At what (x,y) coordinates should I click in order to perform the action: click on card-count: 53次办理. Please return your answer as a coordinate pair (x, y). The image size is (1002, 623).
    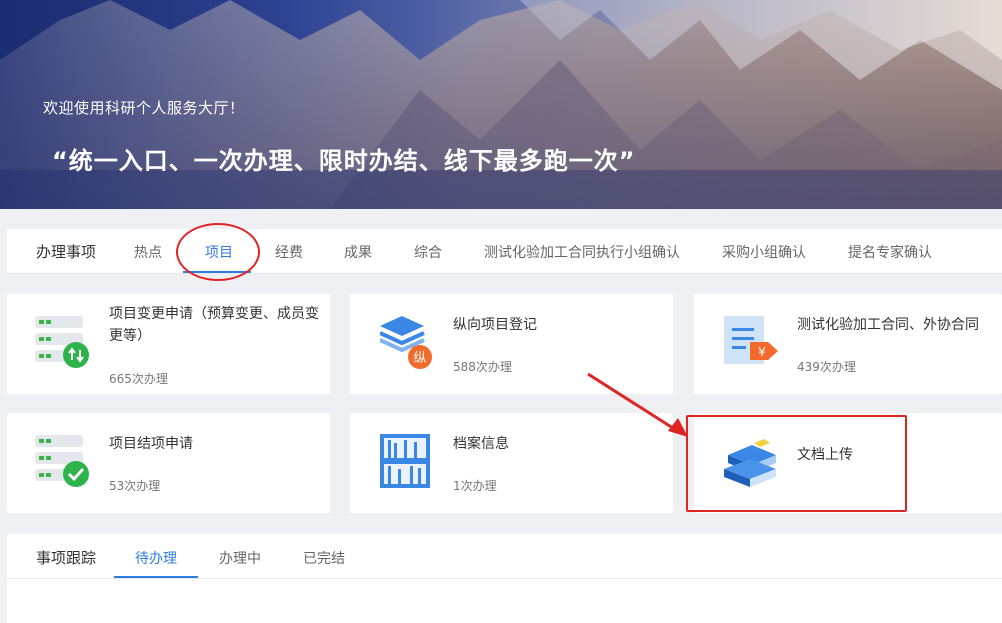
    Looking at the image, I should click on (135, 486).